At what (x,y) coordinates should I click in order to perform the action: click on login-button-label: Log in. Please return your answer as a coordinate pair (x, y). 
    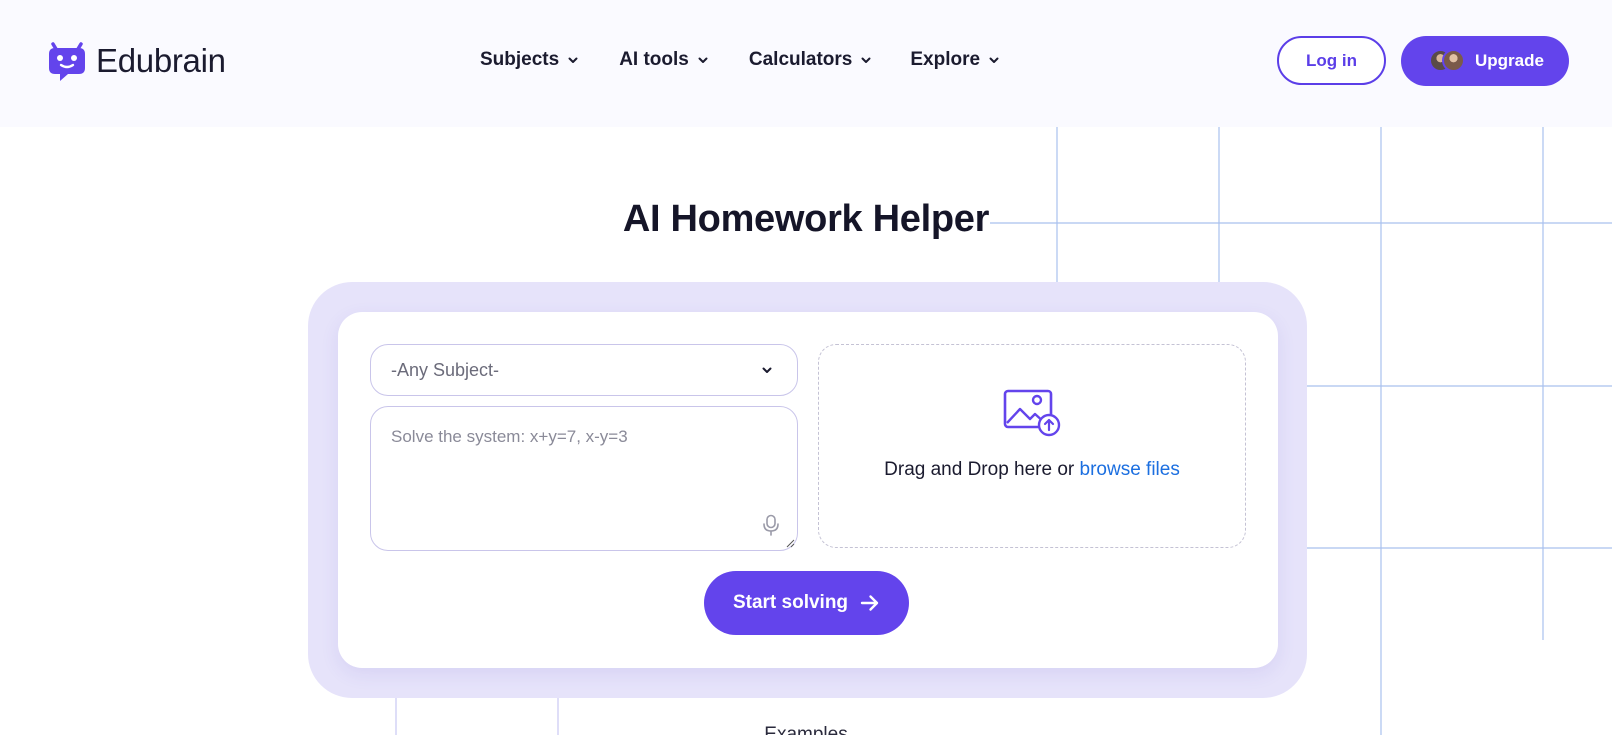
    Looking at the image, I should click on (1331, 60).